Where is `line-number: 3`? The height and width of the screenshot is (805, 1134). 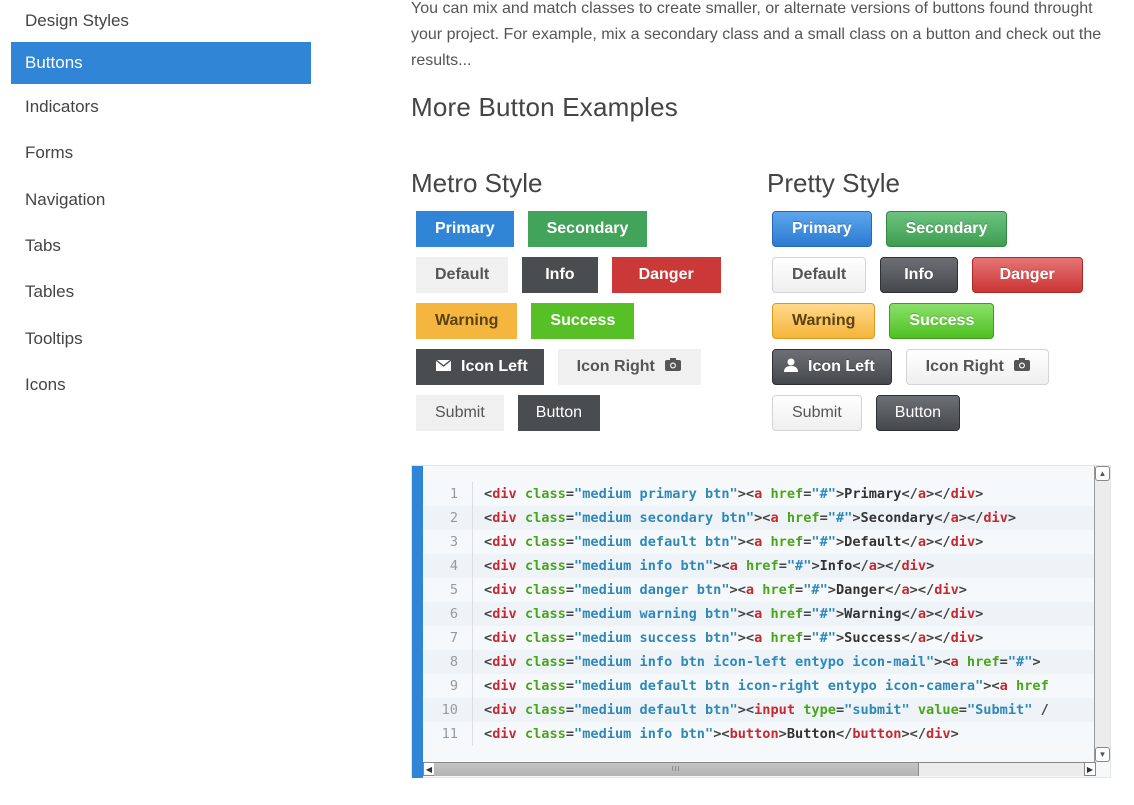 line-number: 3 is located at coordinates (448, 542).